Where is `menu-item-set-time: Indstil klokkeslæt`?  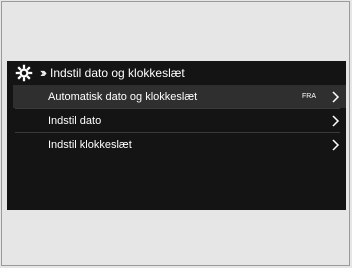 menu-item-set-time: Indstil klokkeslæt is located at coordinates (179, 144).